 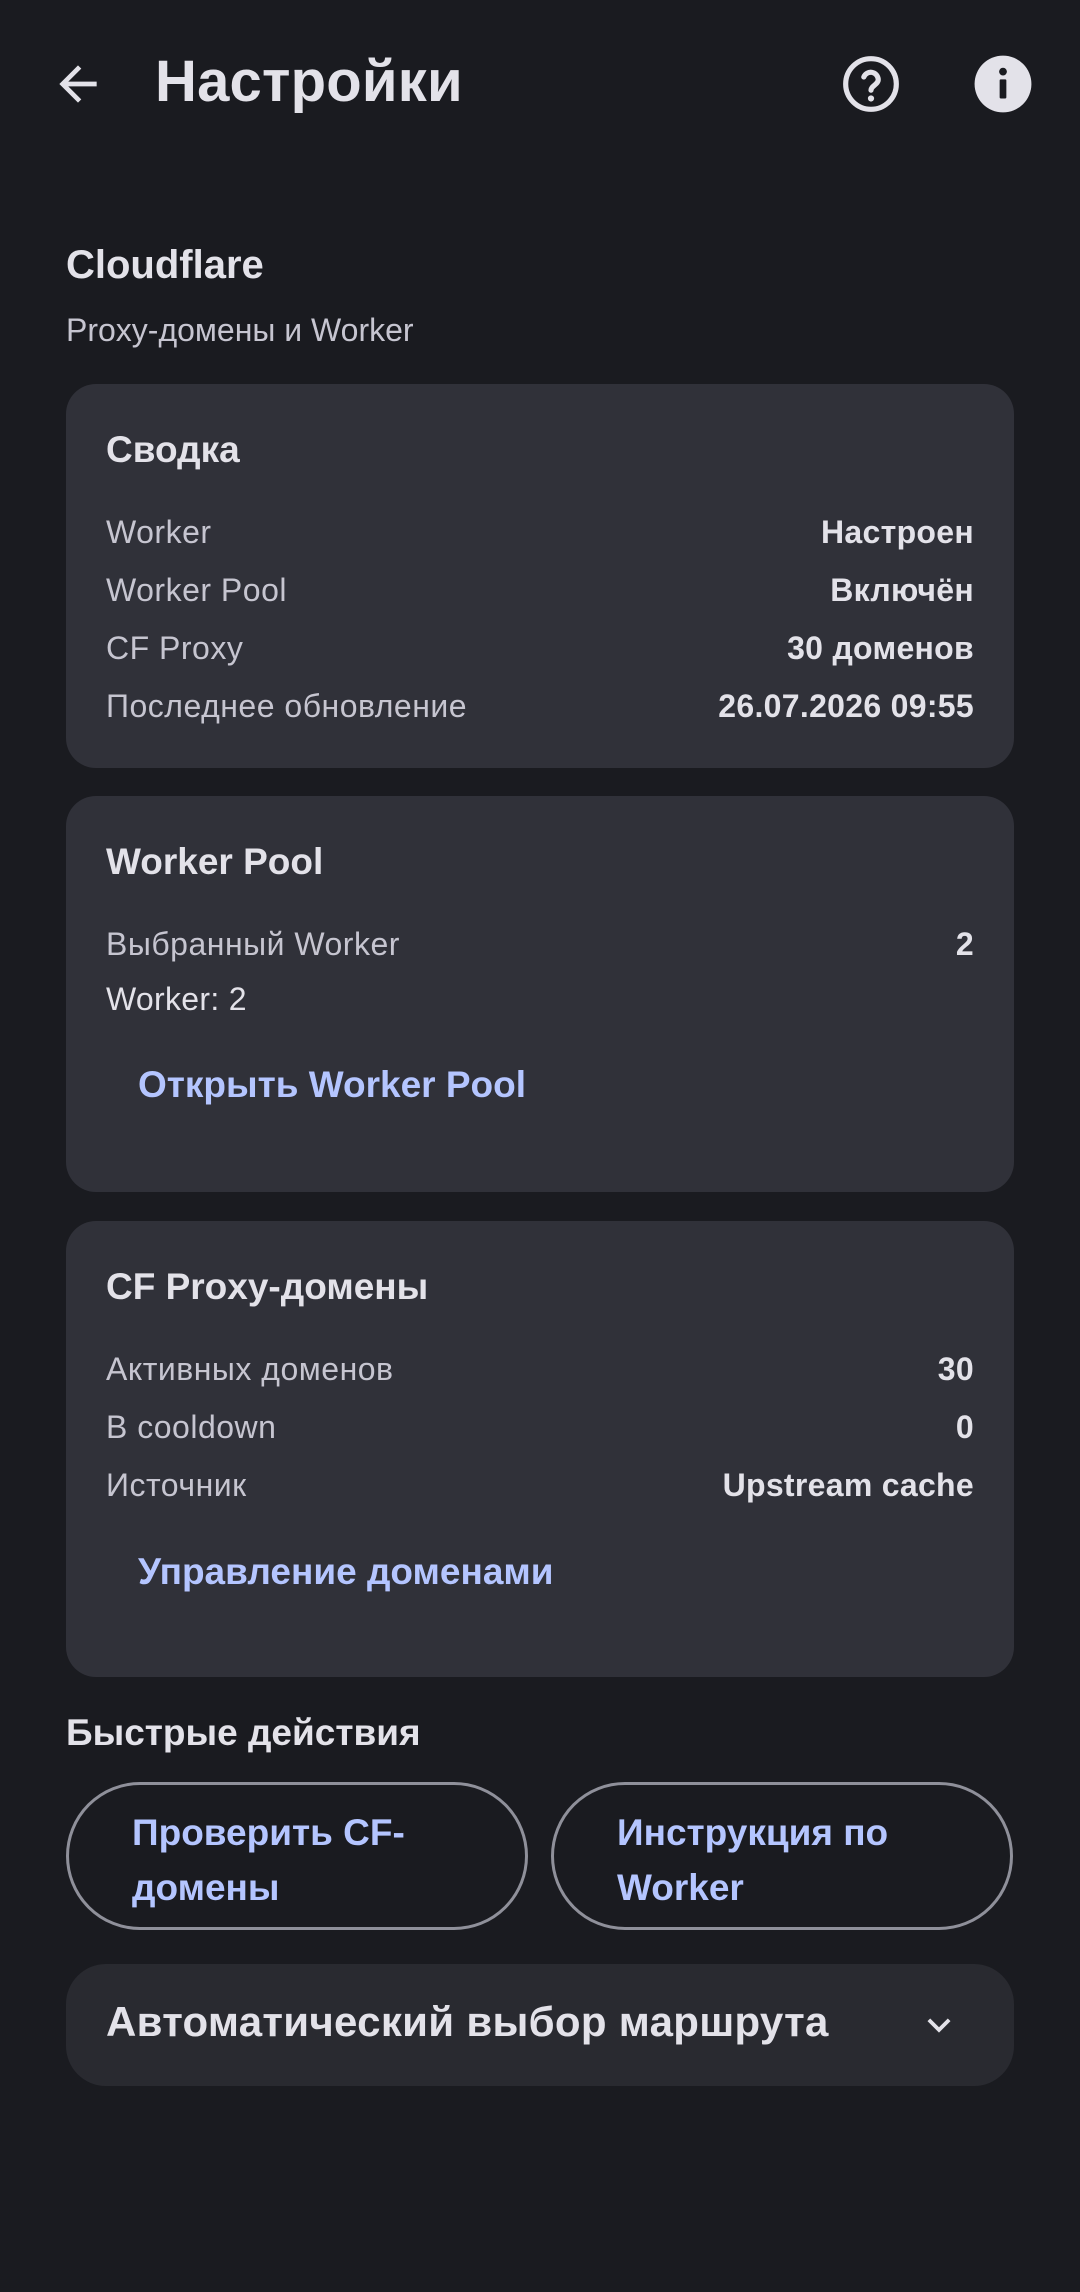 What do you see at coordinates (955, 1369) in the screenshot?
I see `row-value: 30` at bounding box center [955, 1369].